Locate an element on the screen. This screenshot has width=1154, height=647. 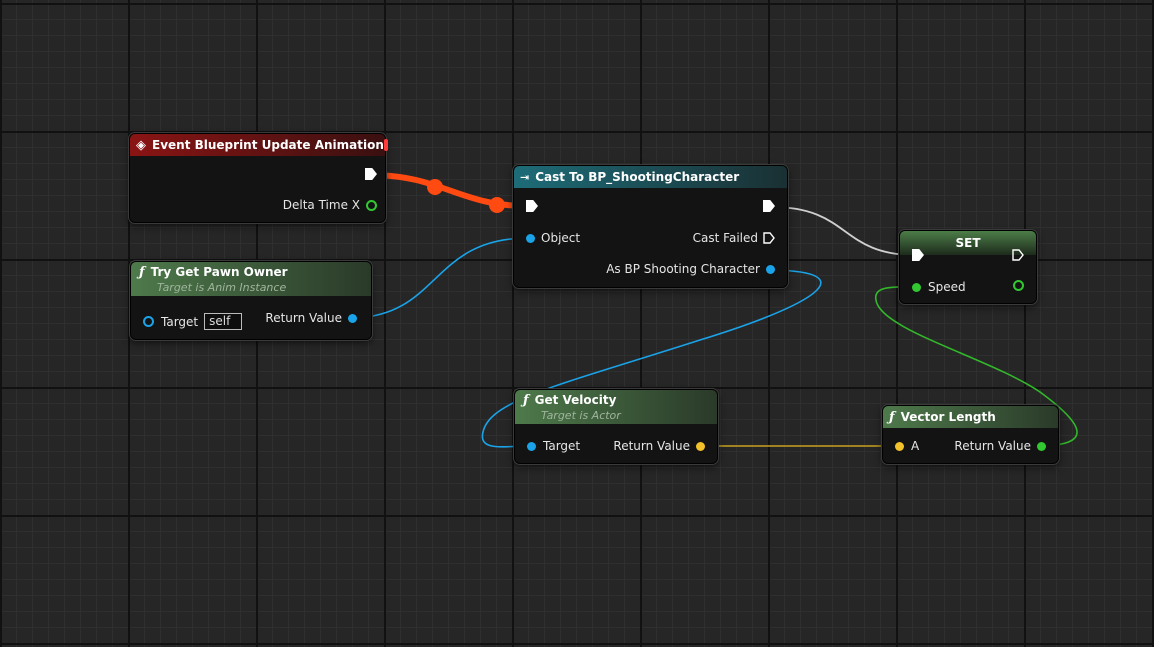
set-speed-label: Speed is located at coordinates (947, 287).